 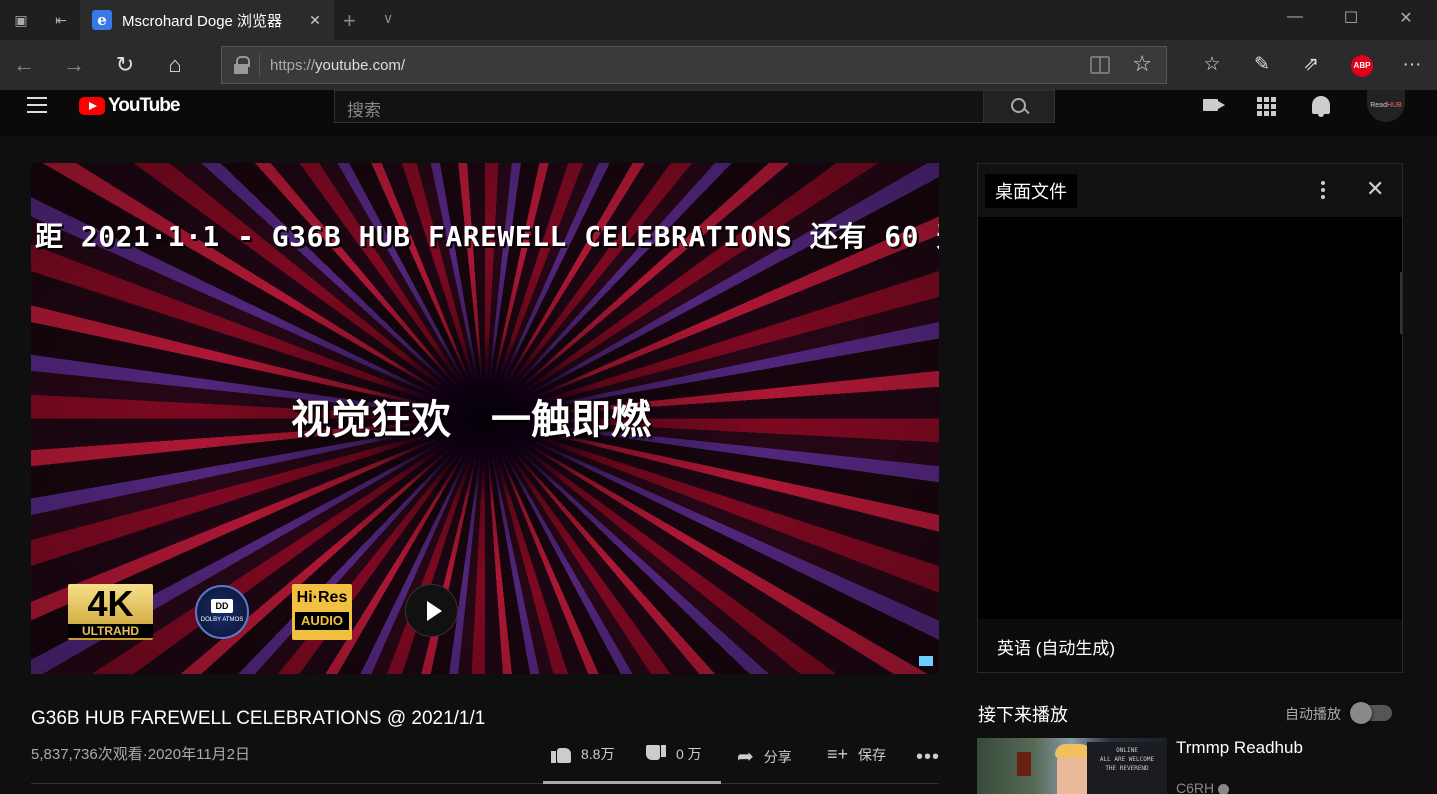 I want to click on lock-icon, so click(x=242, y=65).